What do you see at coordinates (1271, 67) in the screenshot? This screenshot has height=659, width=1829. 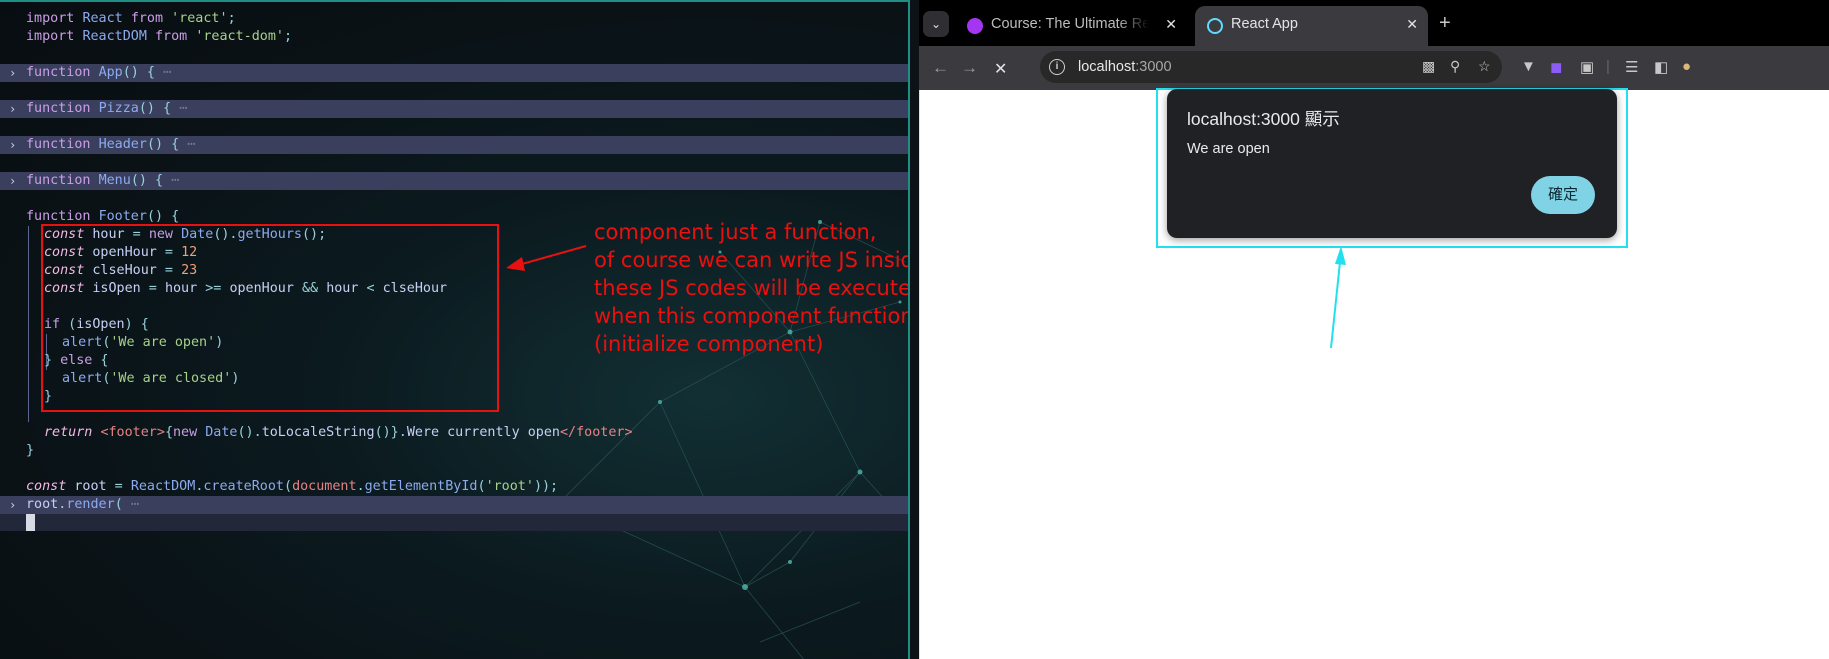 I see `address-bar: i localhost:3000 ▩ ⚲ ☆` at bounding box center [1271, 67].